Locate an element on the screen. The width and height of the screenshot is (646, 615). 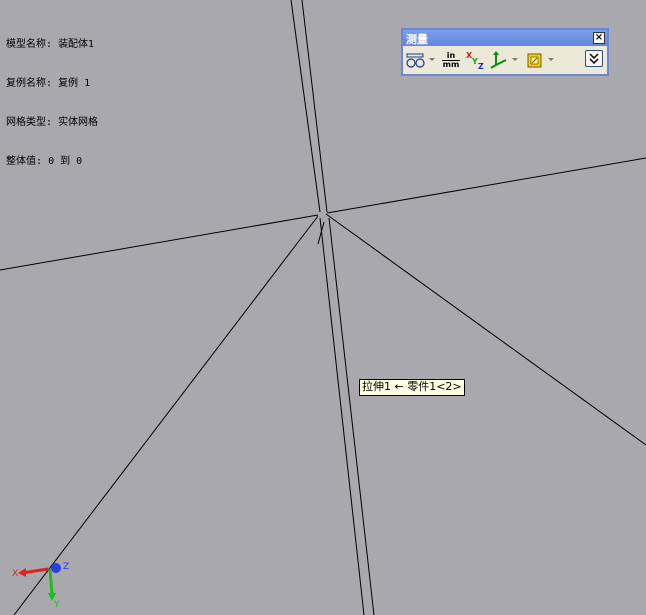
info-row-model: 模型名称: 装配体1 is located at coordinates (50, 44).